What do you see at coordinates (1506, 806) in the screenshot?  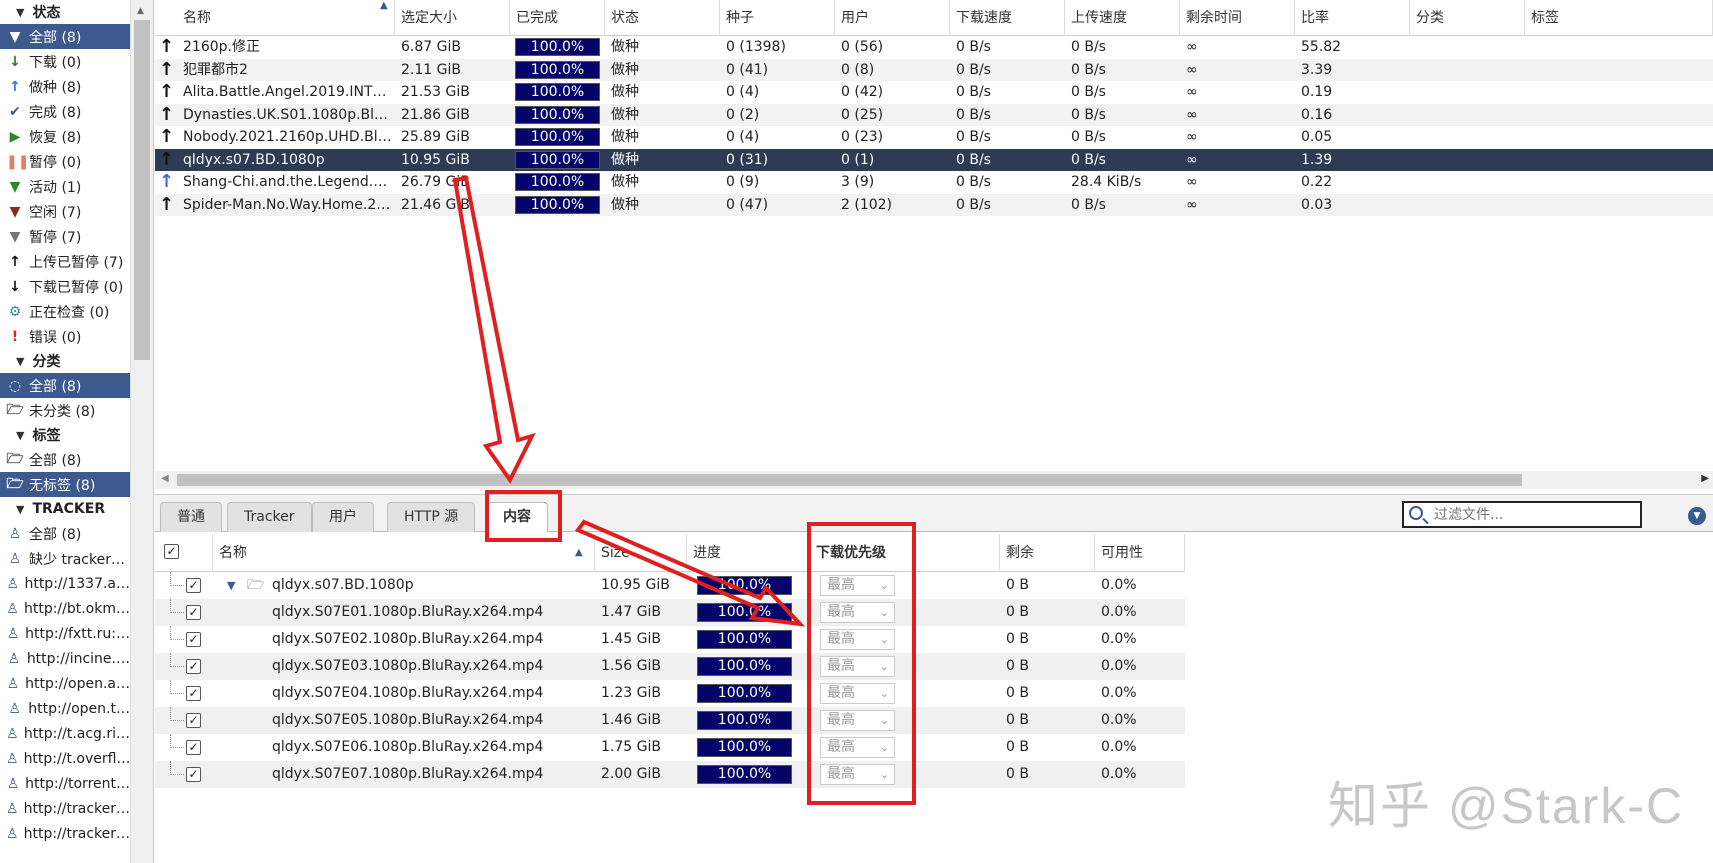 I see `watermark: 知乎 @Stark-C` at bounding box center [1506, 806].